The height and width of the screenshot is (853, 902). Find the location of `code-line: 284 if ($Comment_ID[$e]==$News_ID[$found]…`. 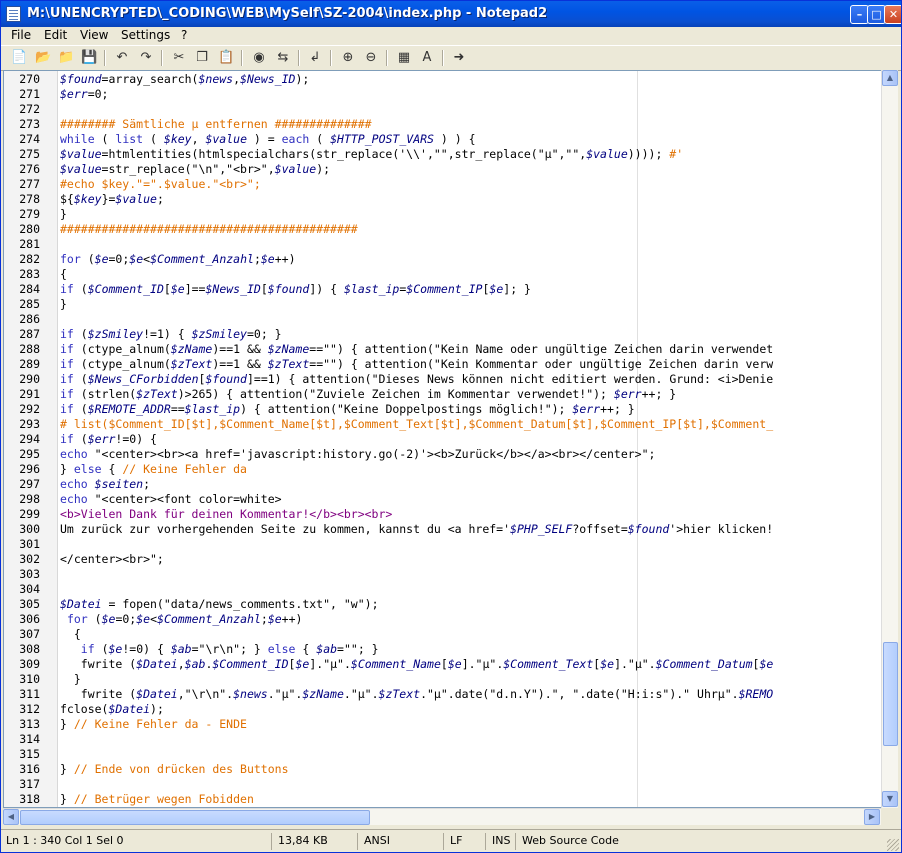

code-line: 284 if ($Comment_ID[$e]==$News_ID[$found]… is located at coordinates (443, 289).